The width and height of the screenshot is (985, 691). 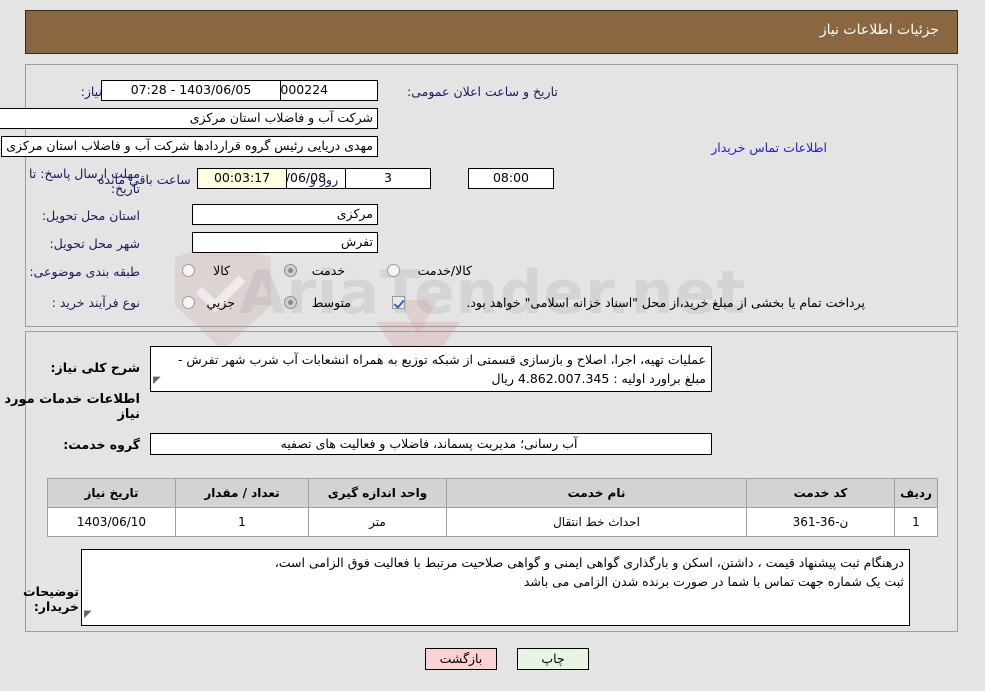 What do you see at coordinates (188, 270) in the screenshot?
I see `radio-category-kala` at bounding box center [188, 270].